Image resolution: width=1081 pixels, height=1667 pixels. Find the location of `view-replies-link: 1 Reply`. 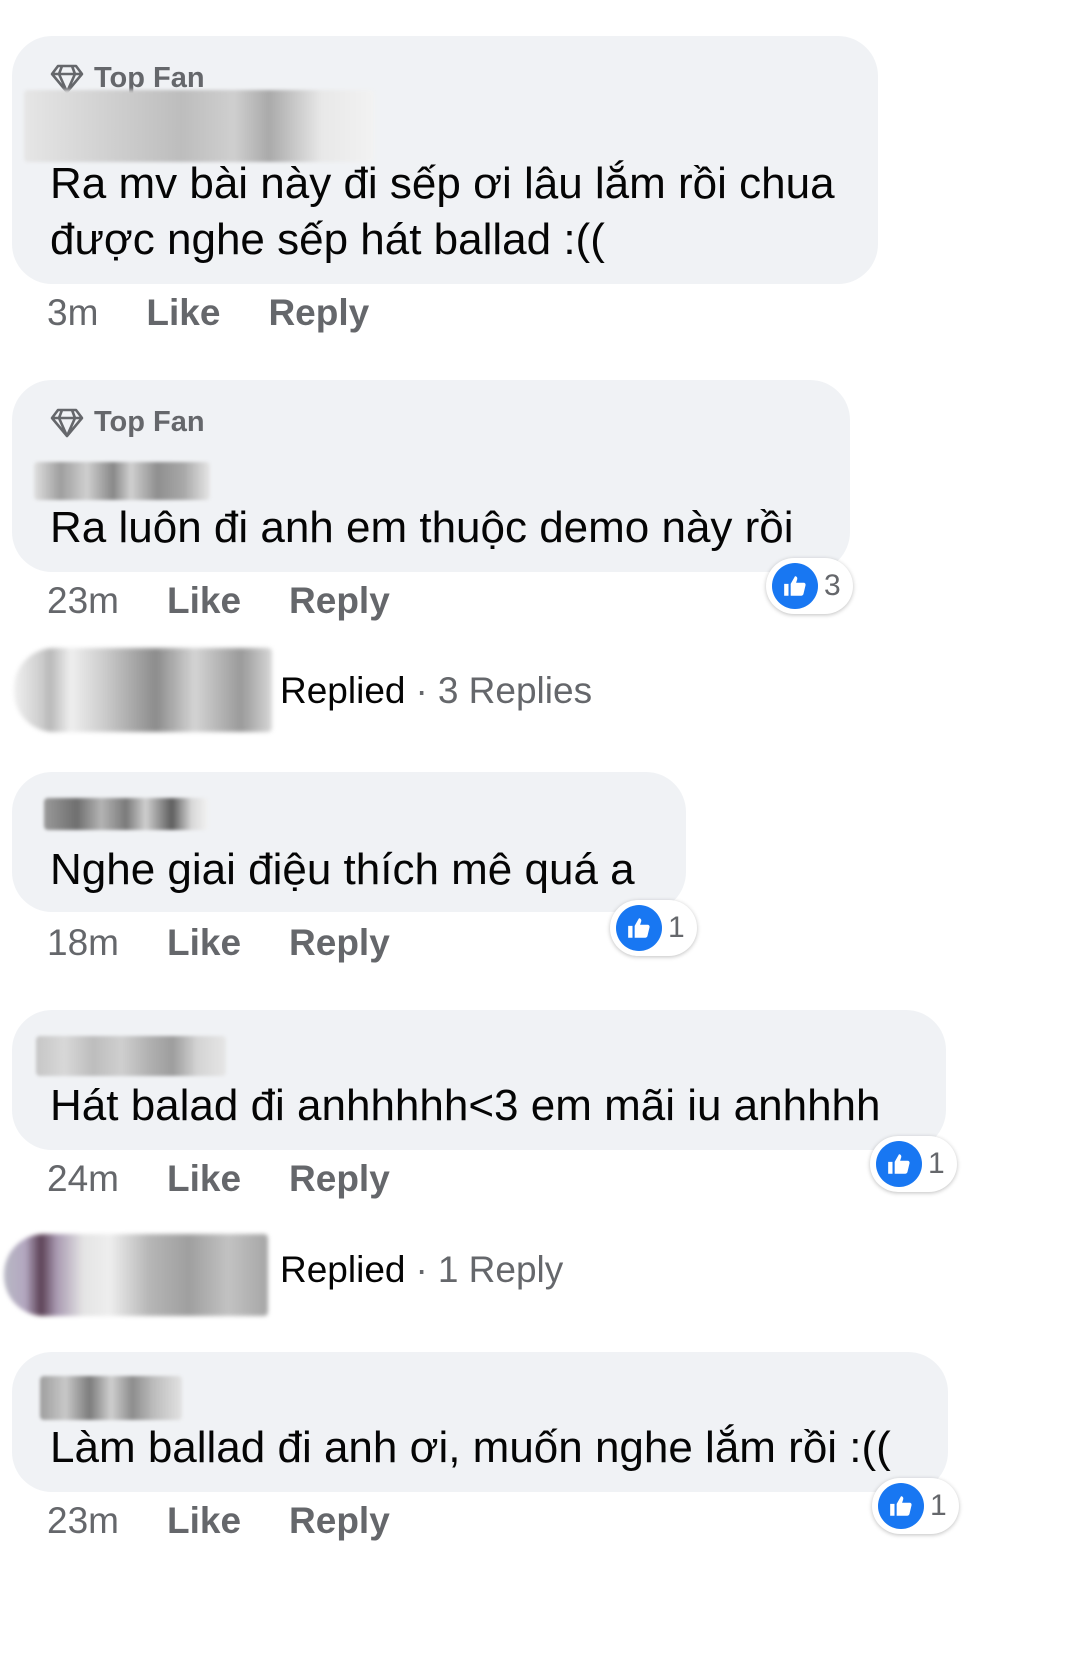

view-replies-link: 1 Reply is located at coordinates (500, 1270).